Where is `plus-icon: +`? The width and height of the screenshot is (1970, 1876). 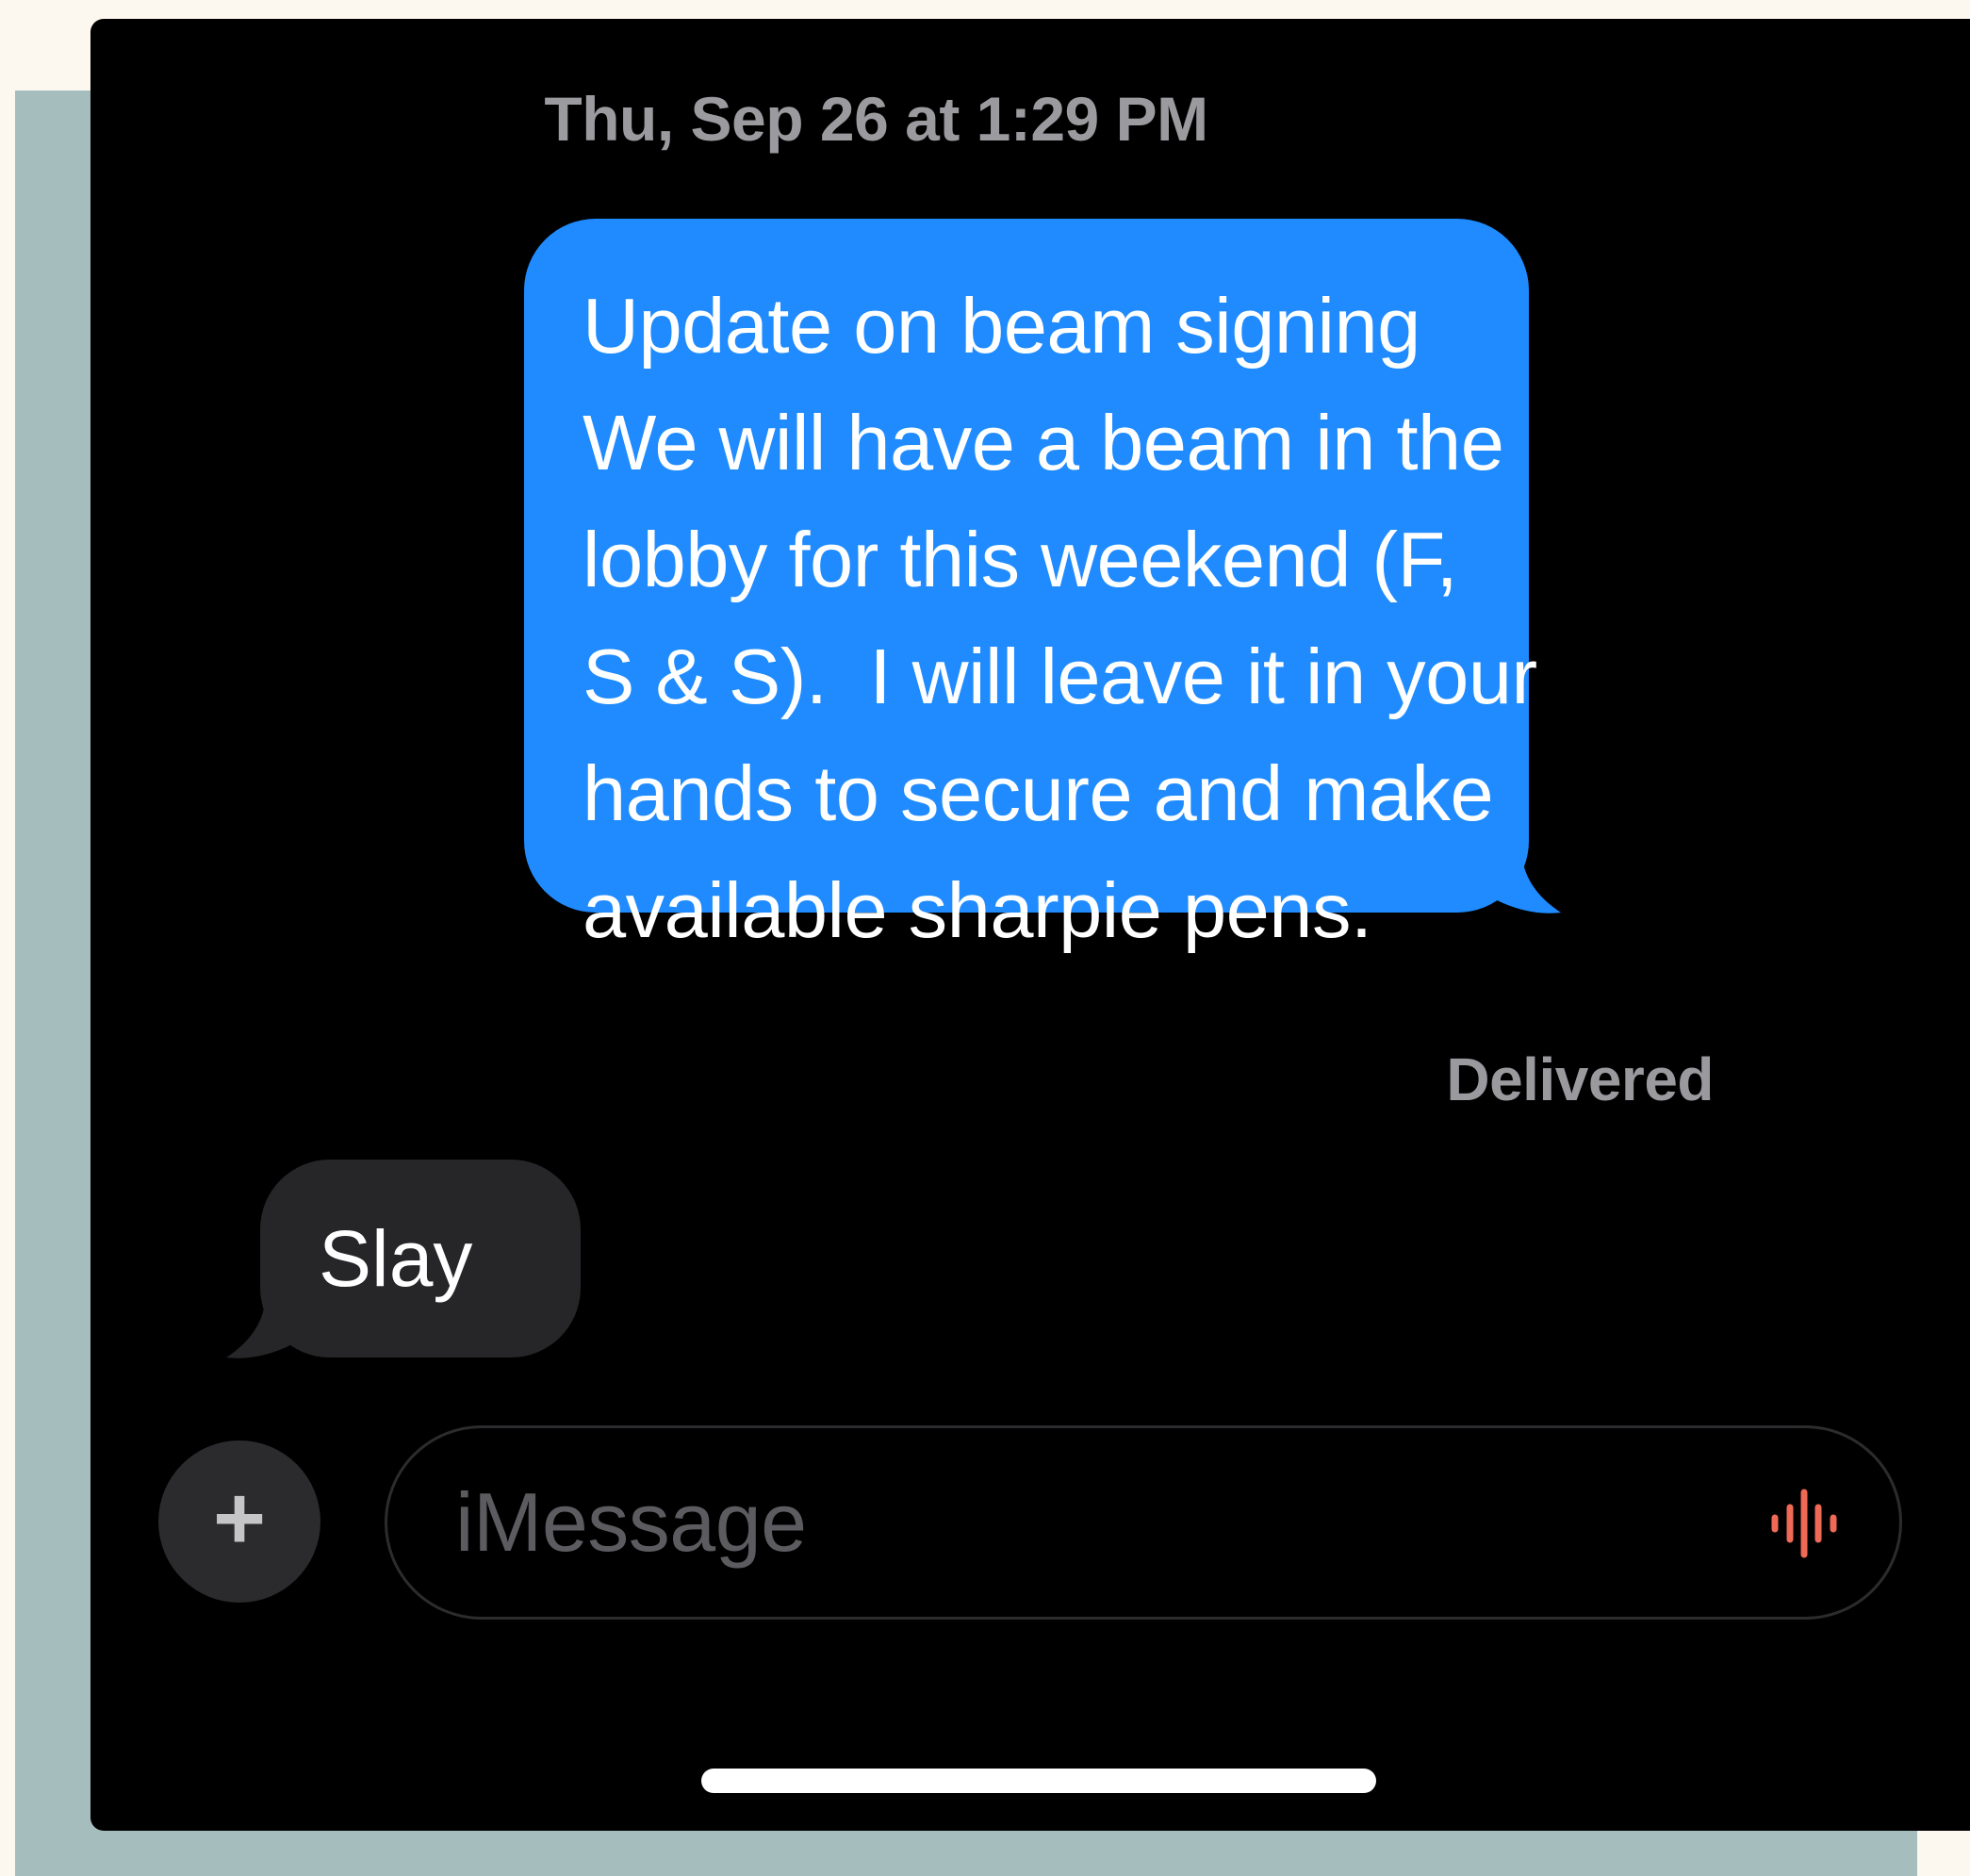
plus-icon: + is located at coordinates (239, 1519).